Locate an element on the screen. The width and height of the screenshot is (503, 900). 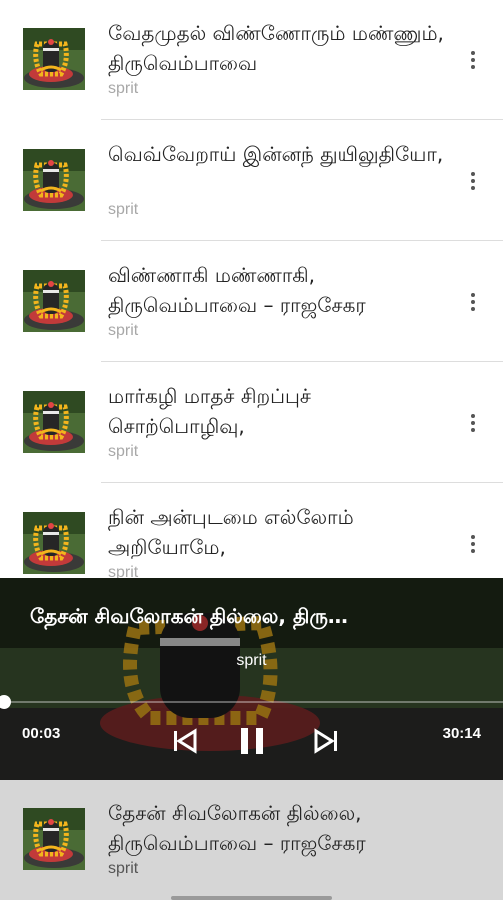
seek-thumb is located at coordinates (5, 702).